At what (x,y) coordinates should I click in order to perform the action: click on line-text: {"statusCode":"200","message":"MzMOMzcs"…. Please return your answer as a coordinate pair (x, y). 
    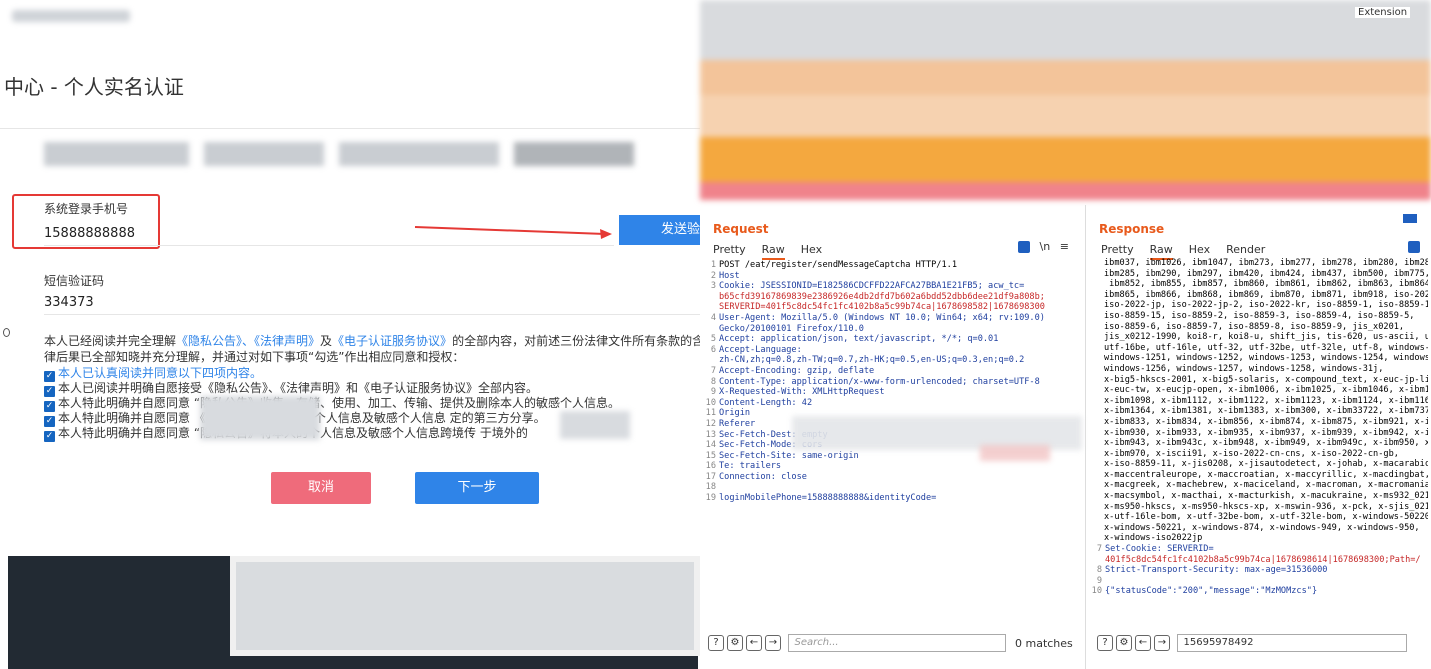
    Looking at the image, I should click on (1211, 591).